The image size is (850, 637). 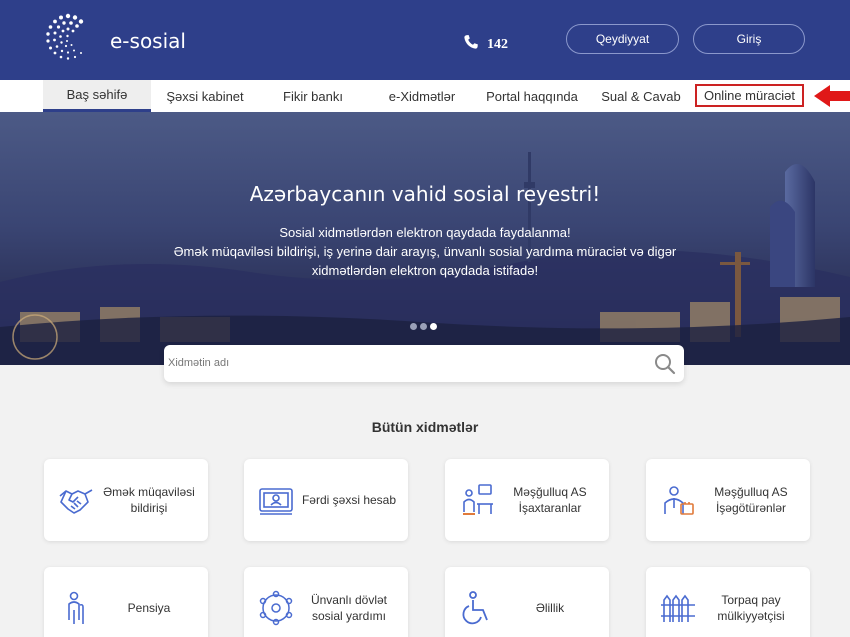 I want to click on register-button: Qeydiyyat, so click(x=622, y=39).